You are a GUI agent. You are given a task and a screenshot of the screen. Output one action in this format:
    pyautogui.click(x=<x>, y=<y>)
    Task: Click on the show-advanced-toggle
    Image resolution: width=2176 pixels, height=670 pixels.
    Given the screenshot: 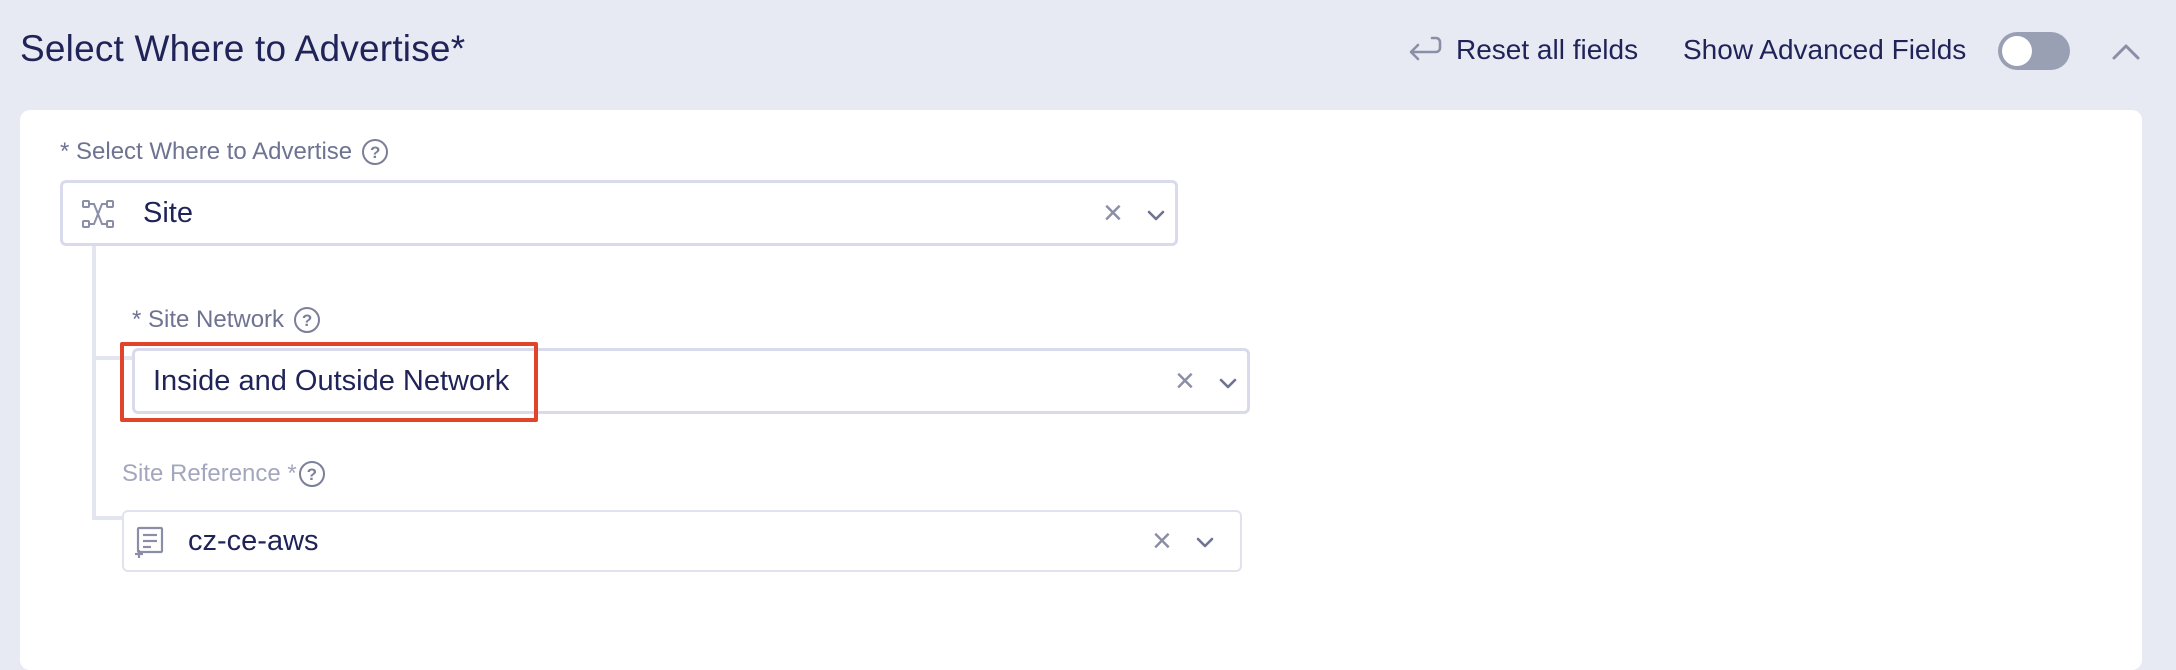 What is the action you would take?
    pyautogui.click(x=2034, y=51)
    